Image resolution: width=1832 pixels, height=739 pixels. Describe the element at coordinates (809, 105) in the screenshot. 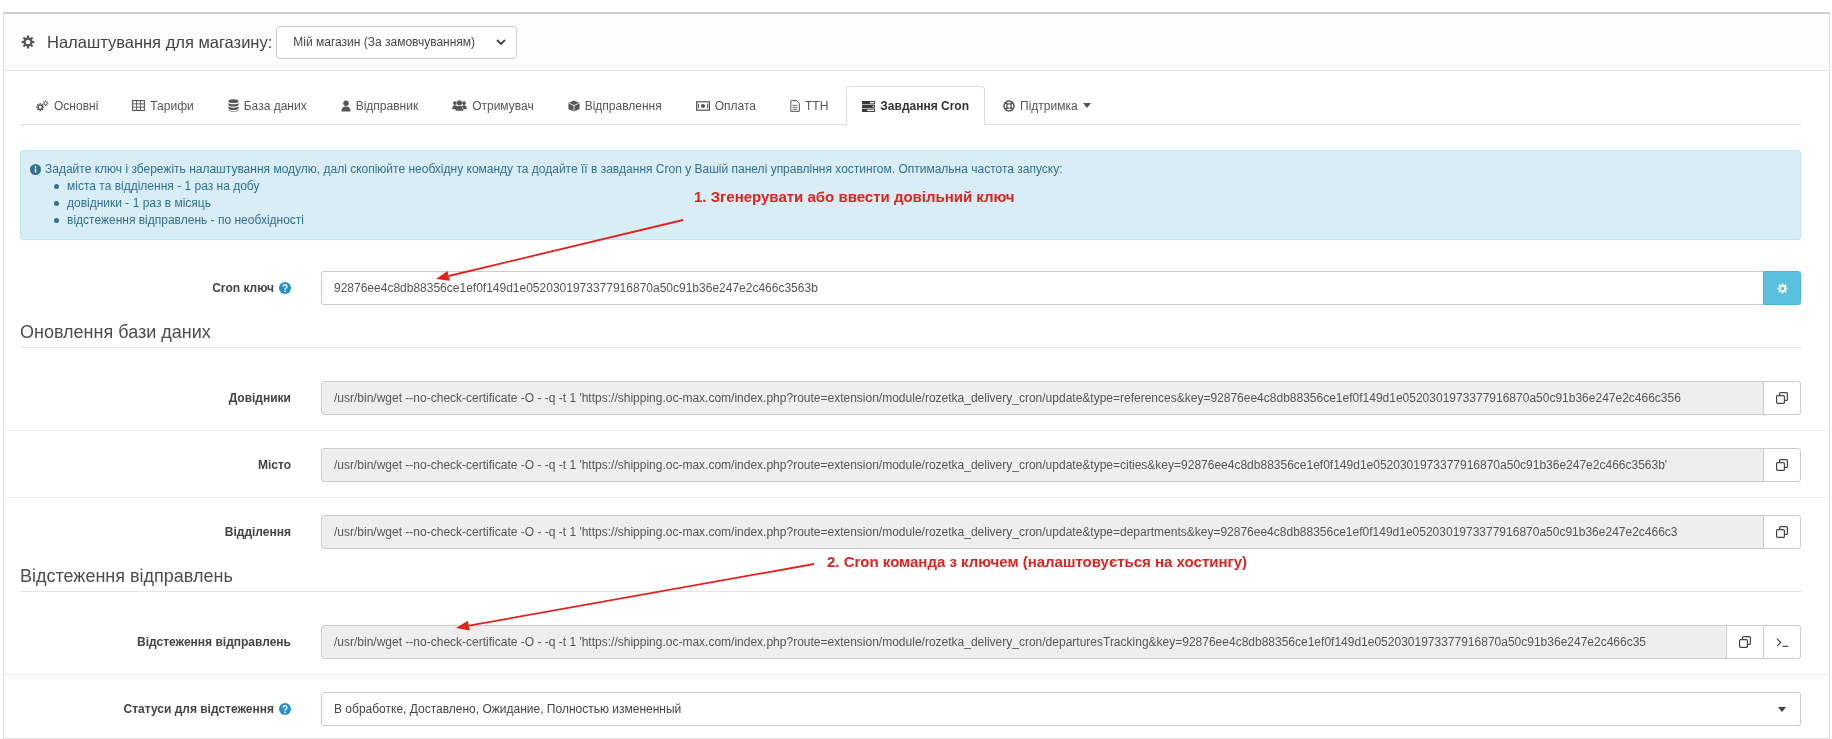

I see `tab: ТТН` at that location.